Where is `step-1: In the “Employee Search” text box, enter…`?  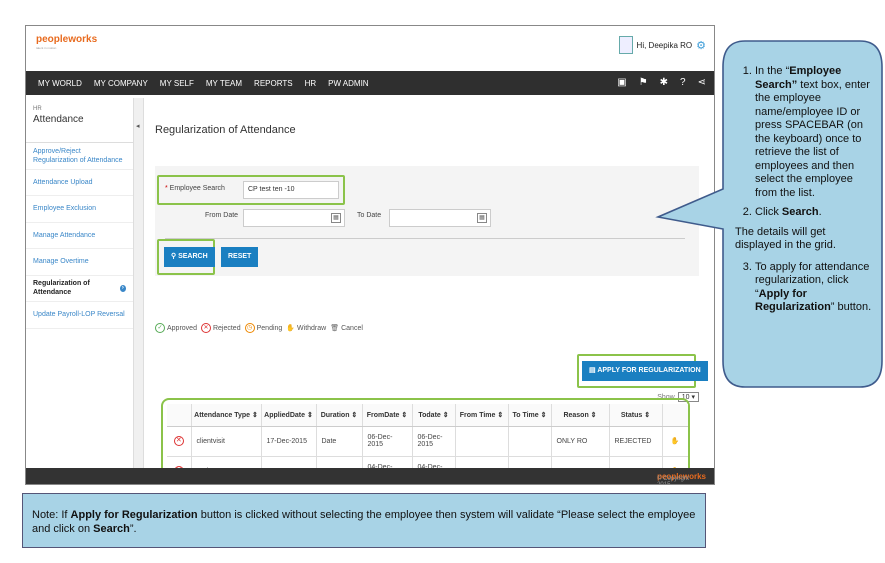
step-1: In the “Employee Search” text box, enter… is located at coordinates (815, 132).